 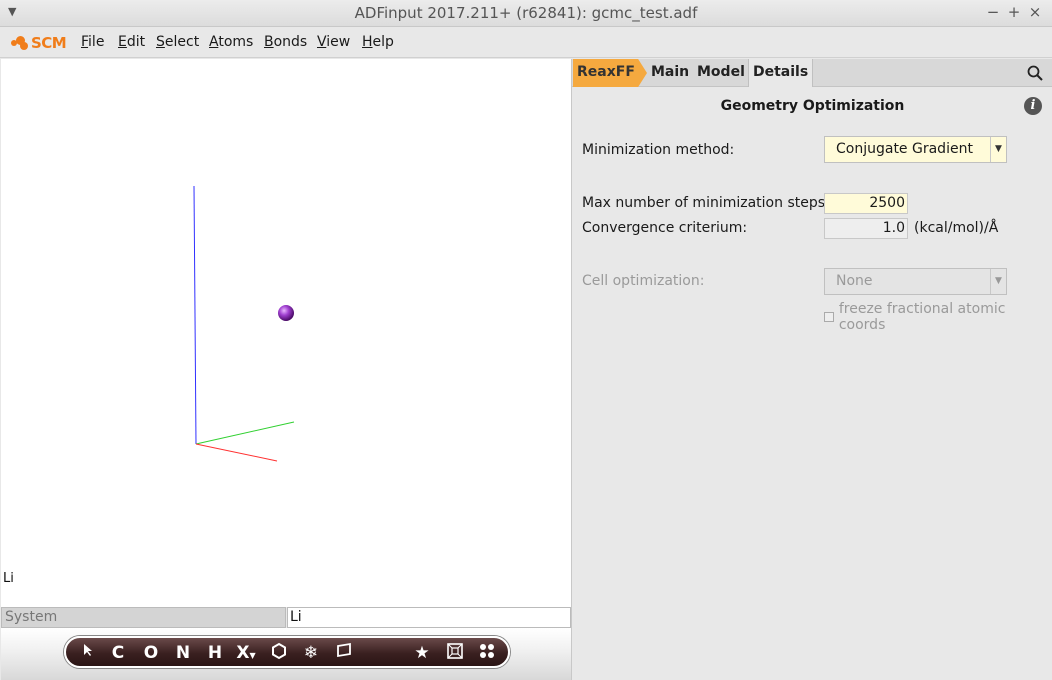 What do you see at coordinates (922, 317) in the screenshot?
I see `freeze-coords-label: freeze fractional atomic coords` at bounding box center [922, 317].